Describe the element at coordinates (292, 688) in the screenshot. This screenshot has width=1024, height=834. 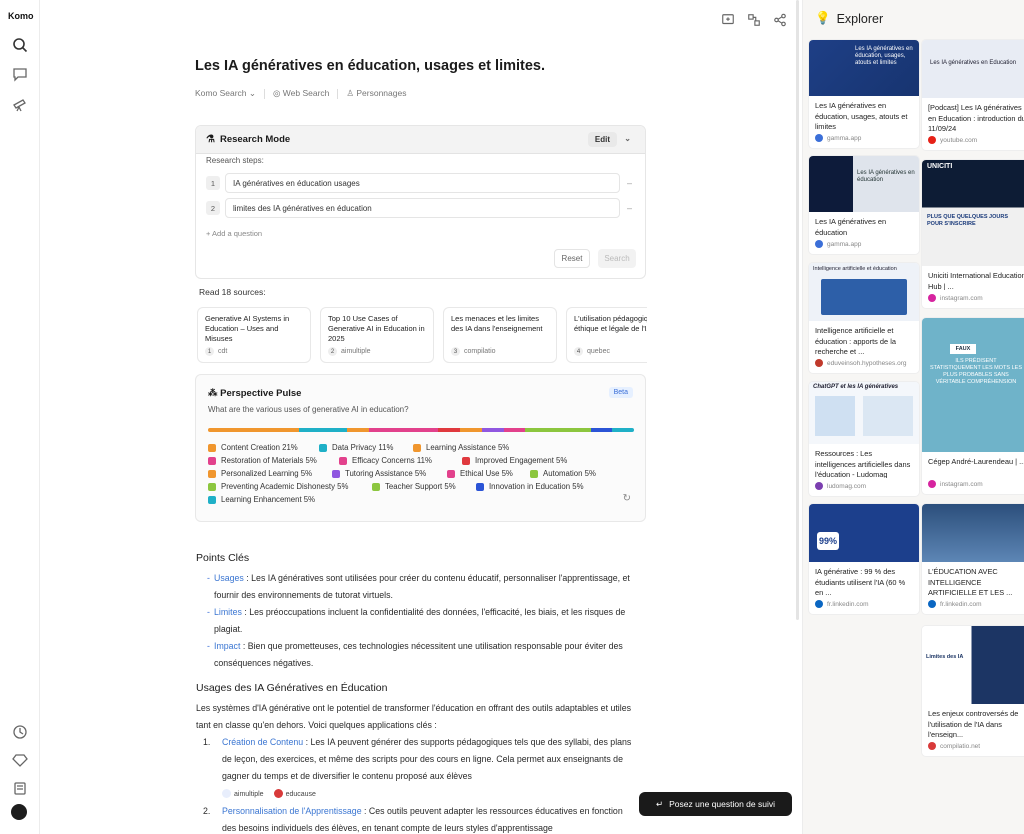
I see `usages-title: Usages des IA Génératives en Éducation` at that location.